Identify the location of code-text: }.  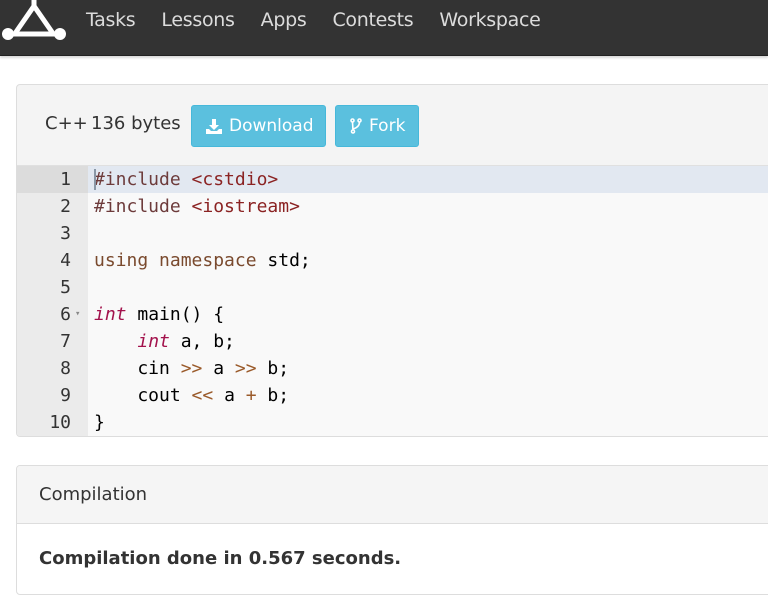
(99, 422).